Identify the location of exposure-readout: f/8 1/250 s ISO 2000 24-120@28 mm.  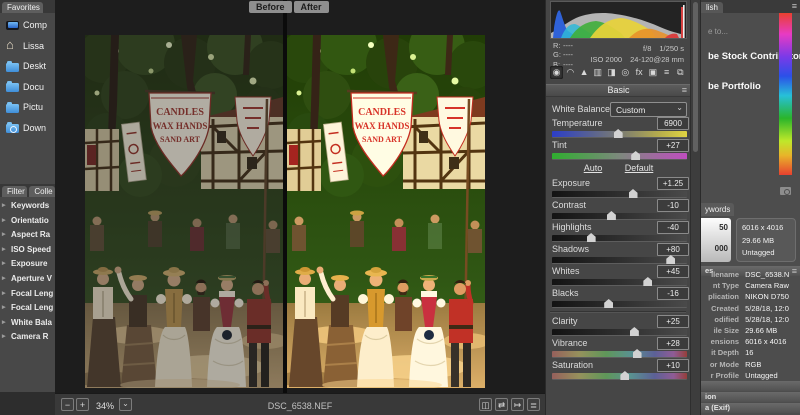
(637, 54).